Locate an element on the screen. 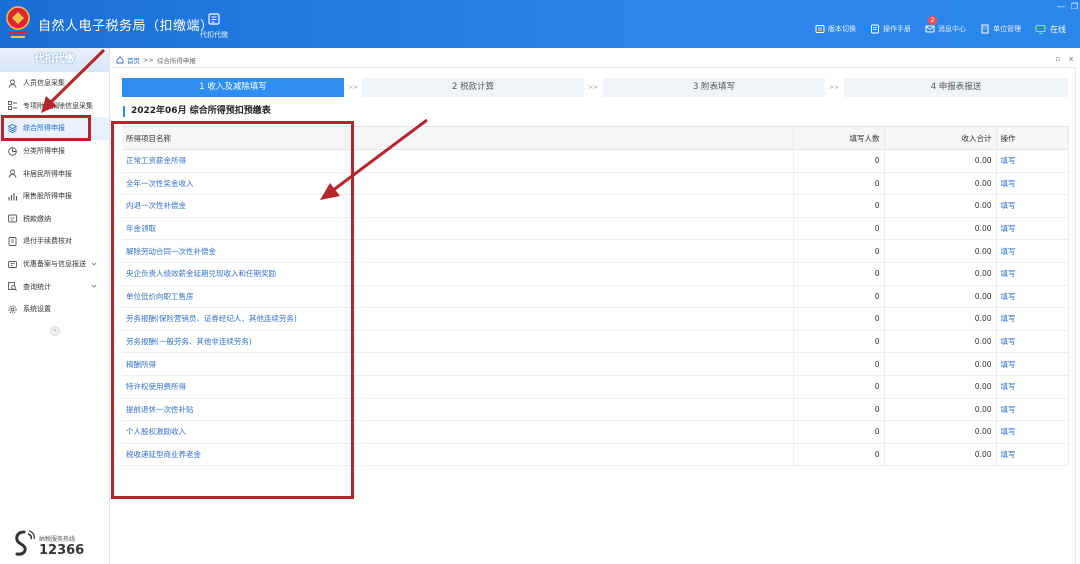 This screenshot has width=1080, height=564. settings-icon is located at coordinates (12, 309).